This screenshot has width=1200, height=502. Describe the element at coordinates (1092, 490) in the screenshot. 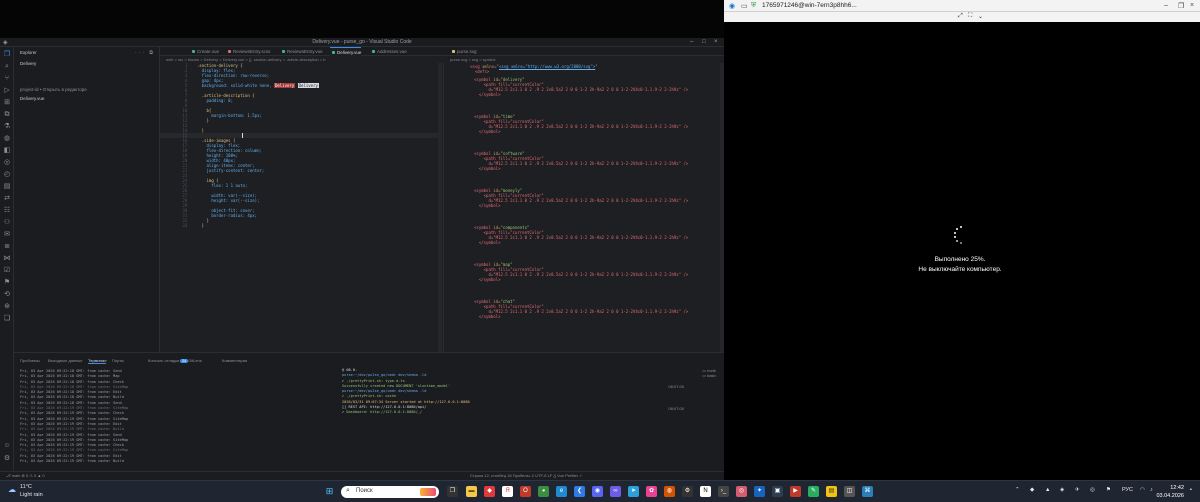

I see `tray-app5-icon: ◎` at that location.